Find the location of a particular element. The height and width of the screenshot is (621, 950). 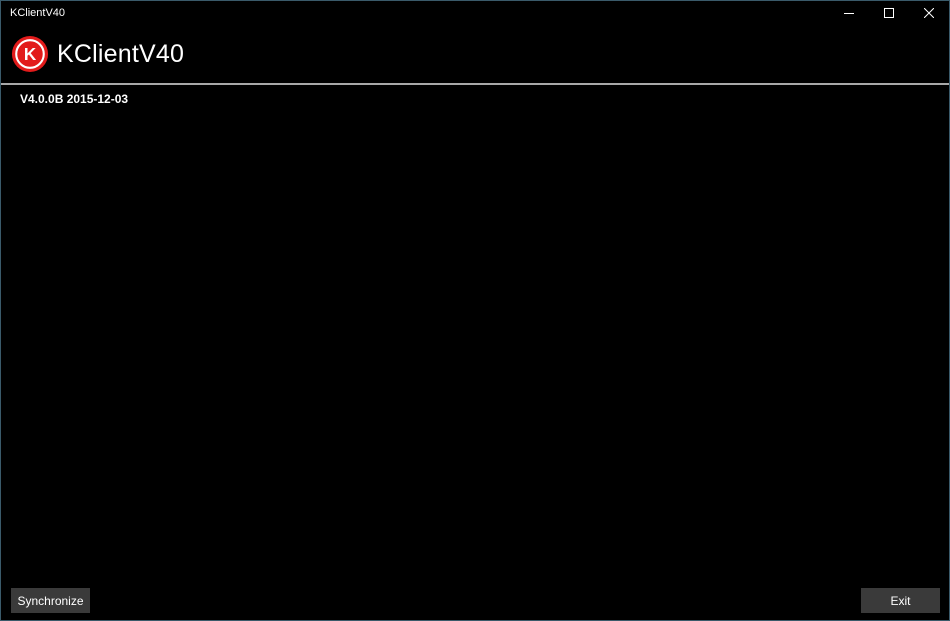

maximize-button is located at coordinates (889, 13).